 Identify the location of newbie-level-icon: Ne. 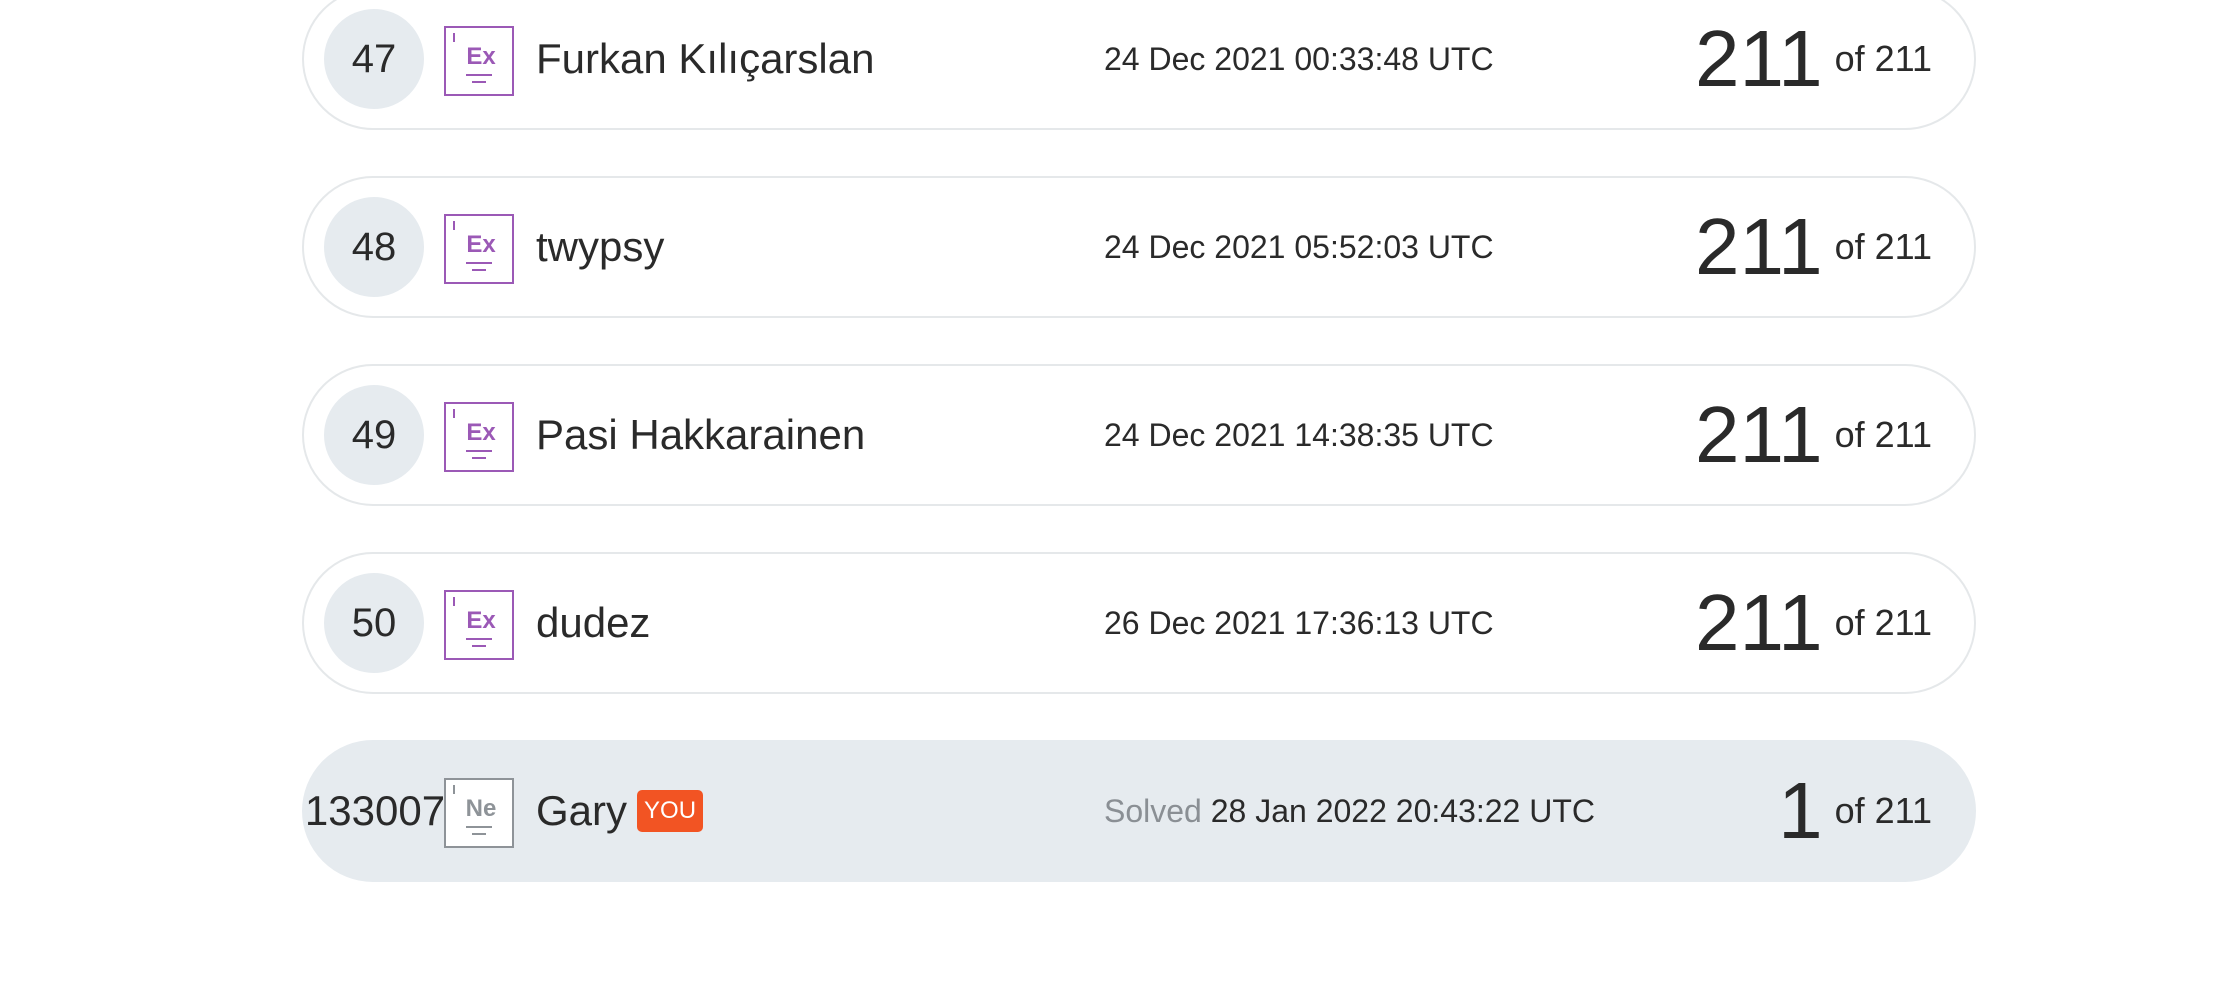
(479, 813).